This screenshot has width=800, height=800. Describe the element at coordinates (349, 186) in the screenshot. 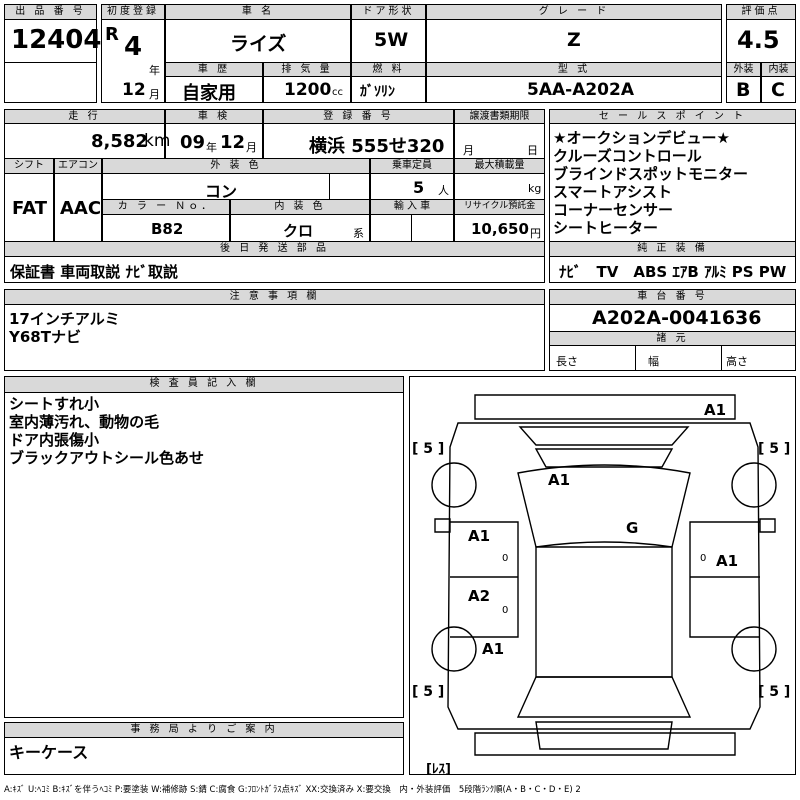

I see `ext-color-blank` at that location.